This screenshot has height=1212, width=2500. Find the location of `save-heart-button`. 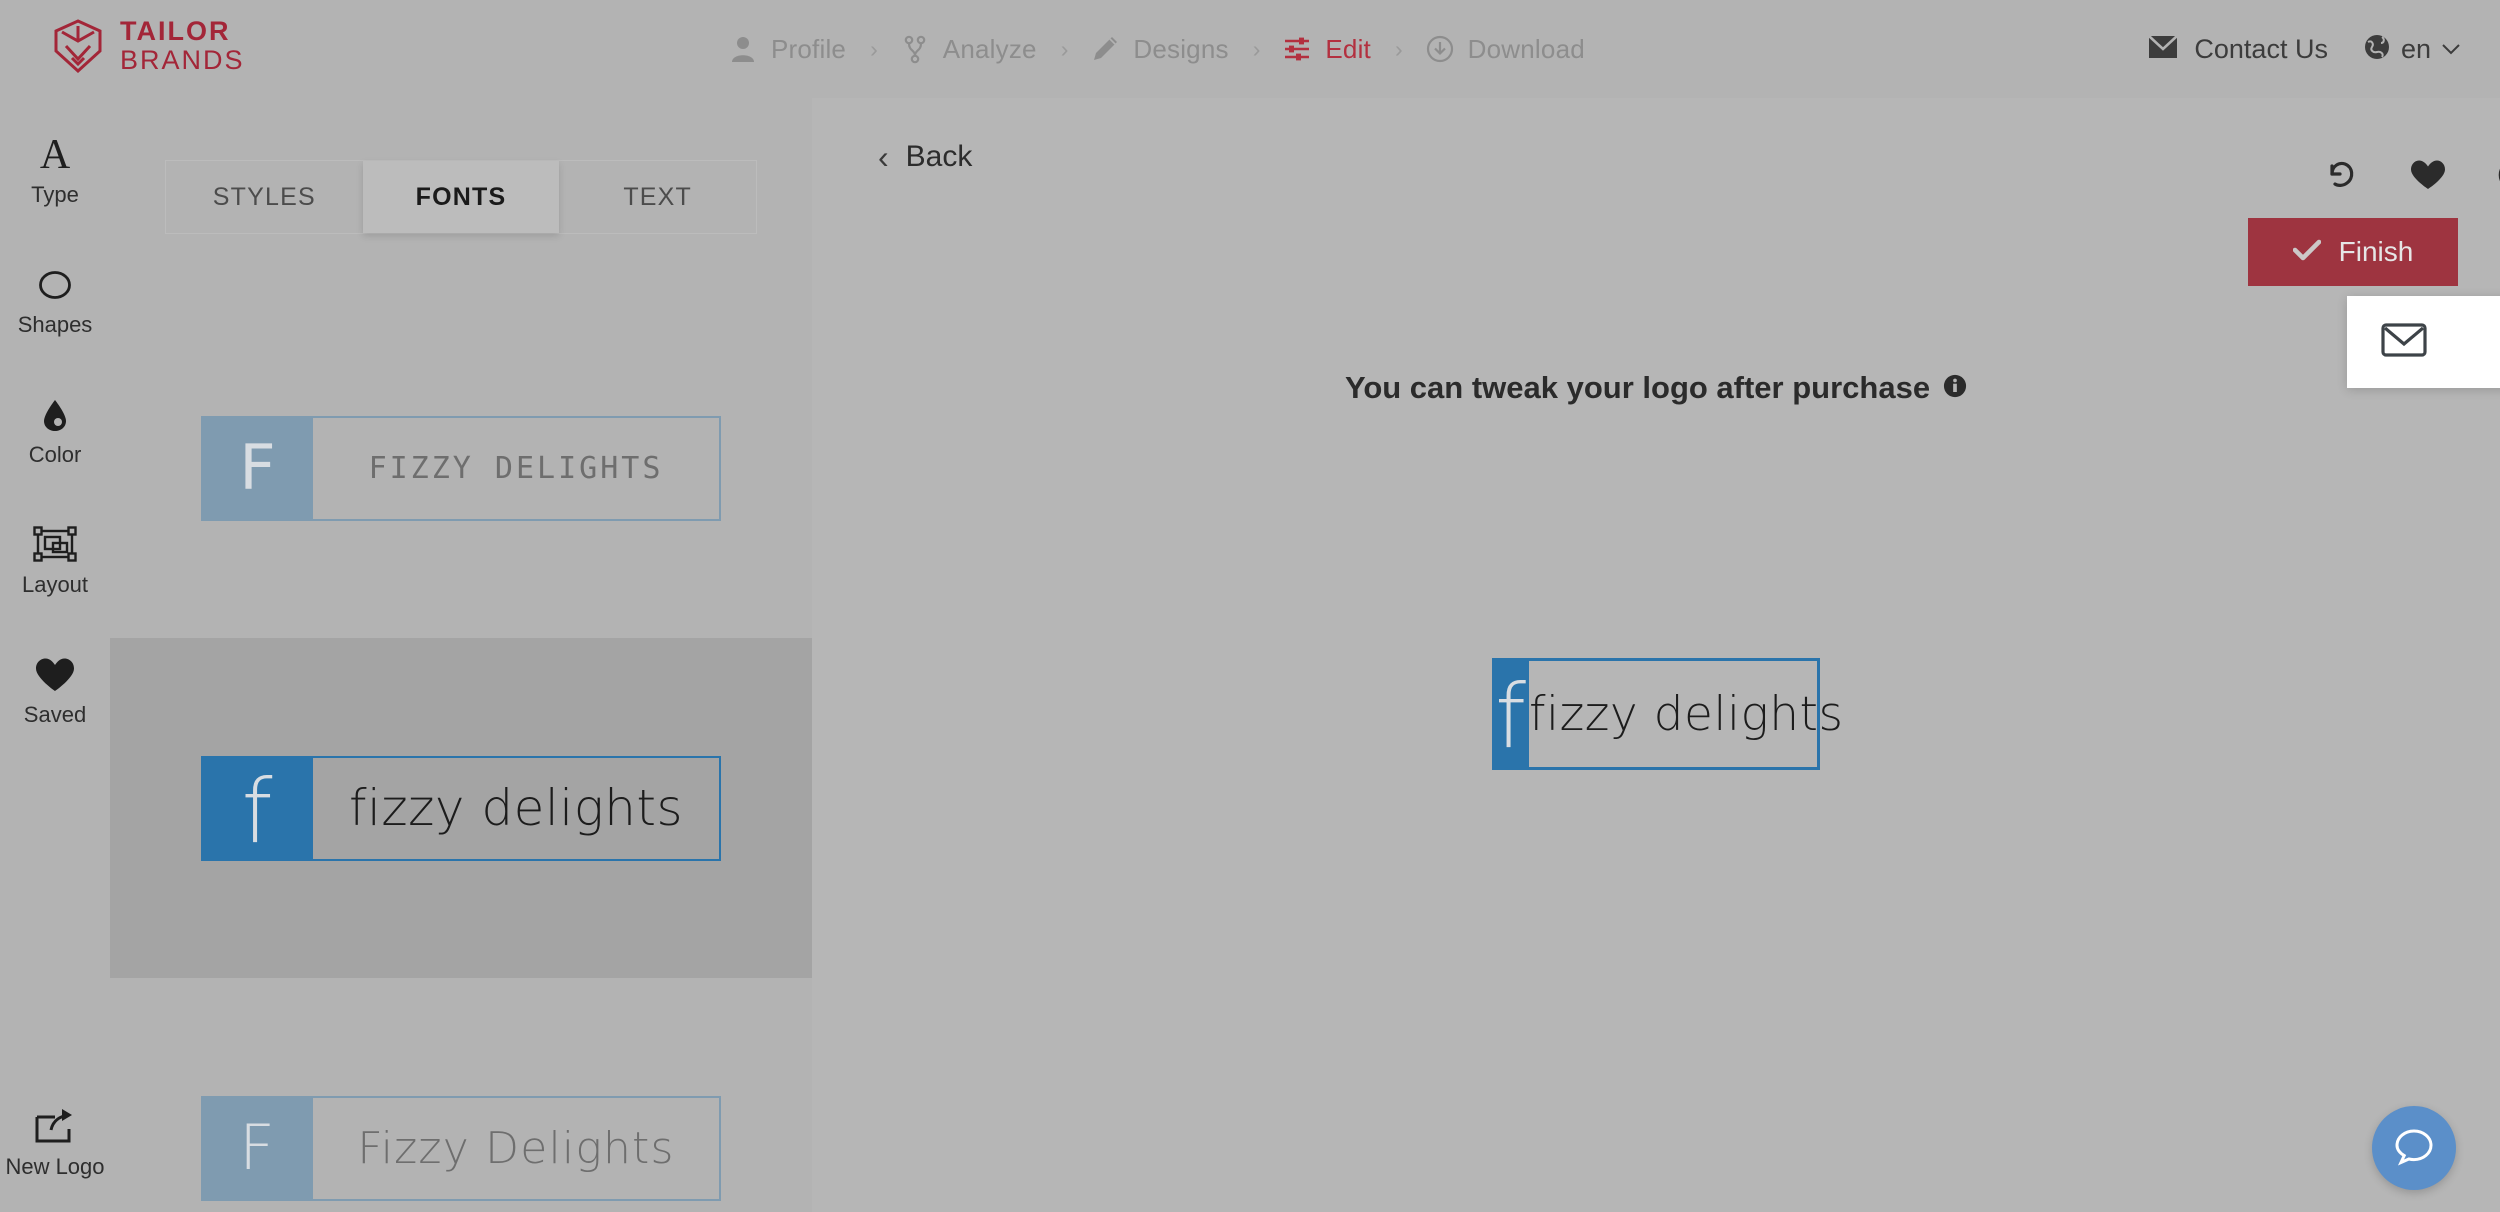

save-heart-button is located at coordinates (2428, 177).